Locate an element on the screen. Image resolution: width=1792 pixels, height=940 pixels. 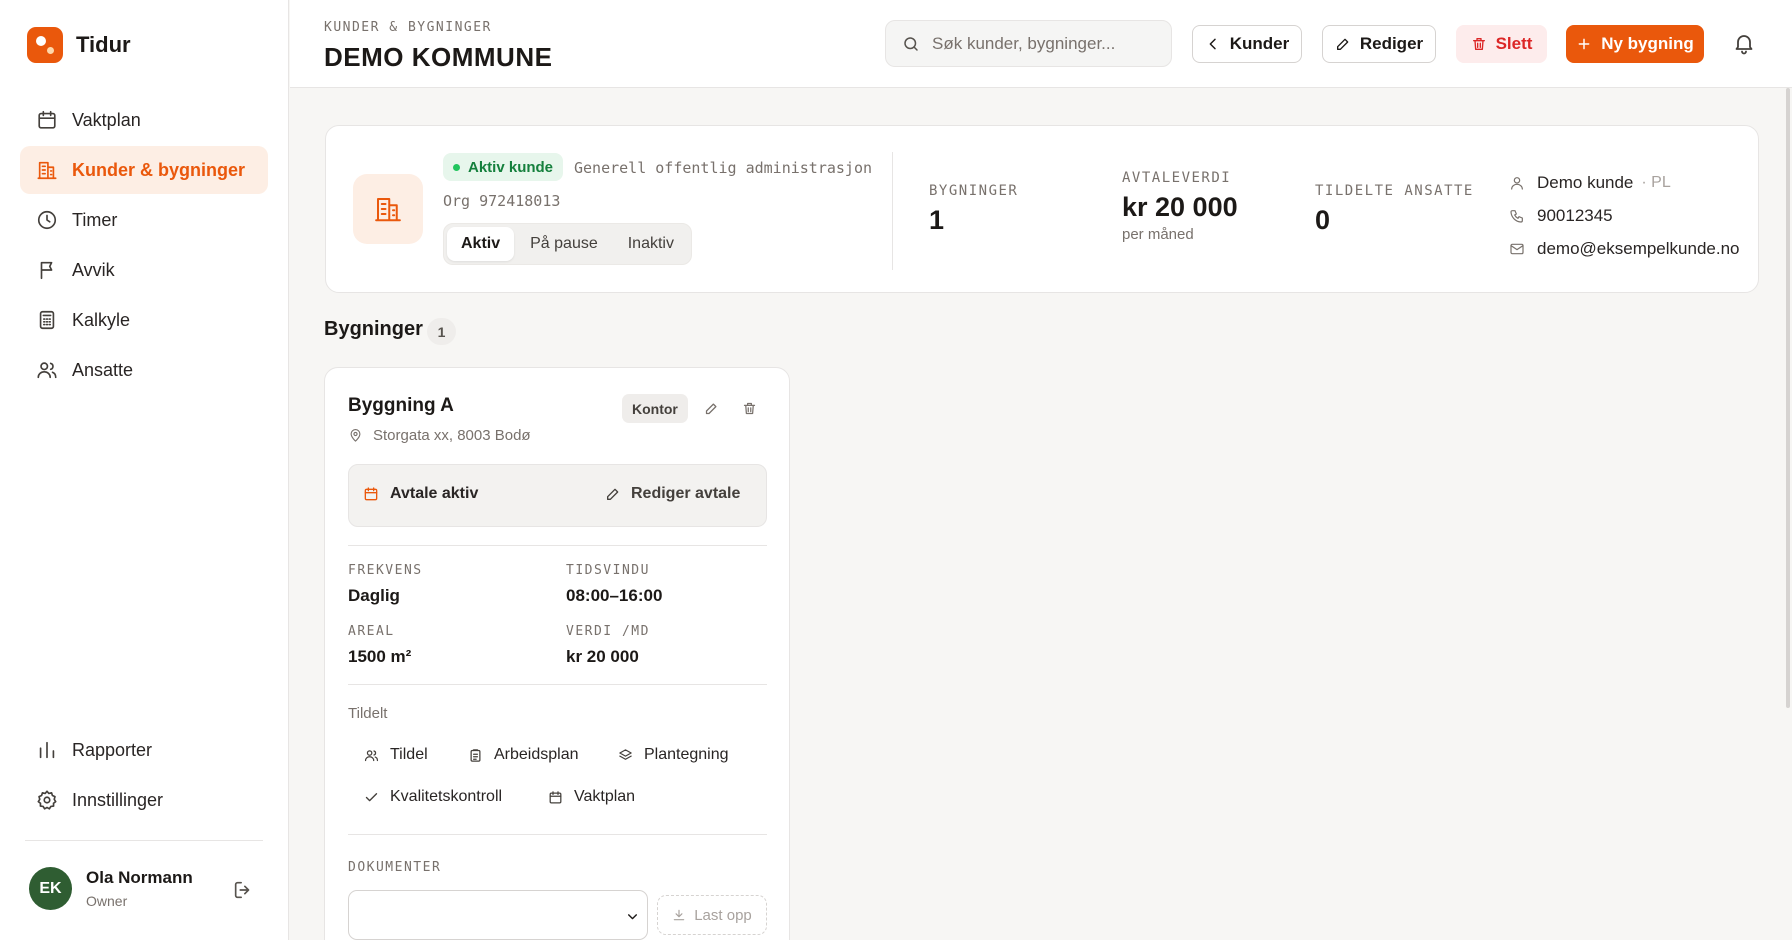
action-label: Tildel is located at coordinates (409, 754).